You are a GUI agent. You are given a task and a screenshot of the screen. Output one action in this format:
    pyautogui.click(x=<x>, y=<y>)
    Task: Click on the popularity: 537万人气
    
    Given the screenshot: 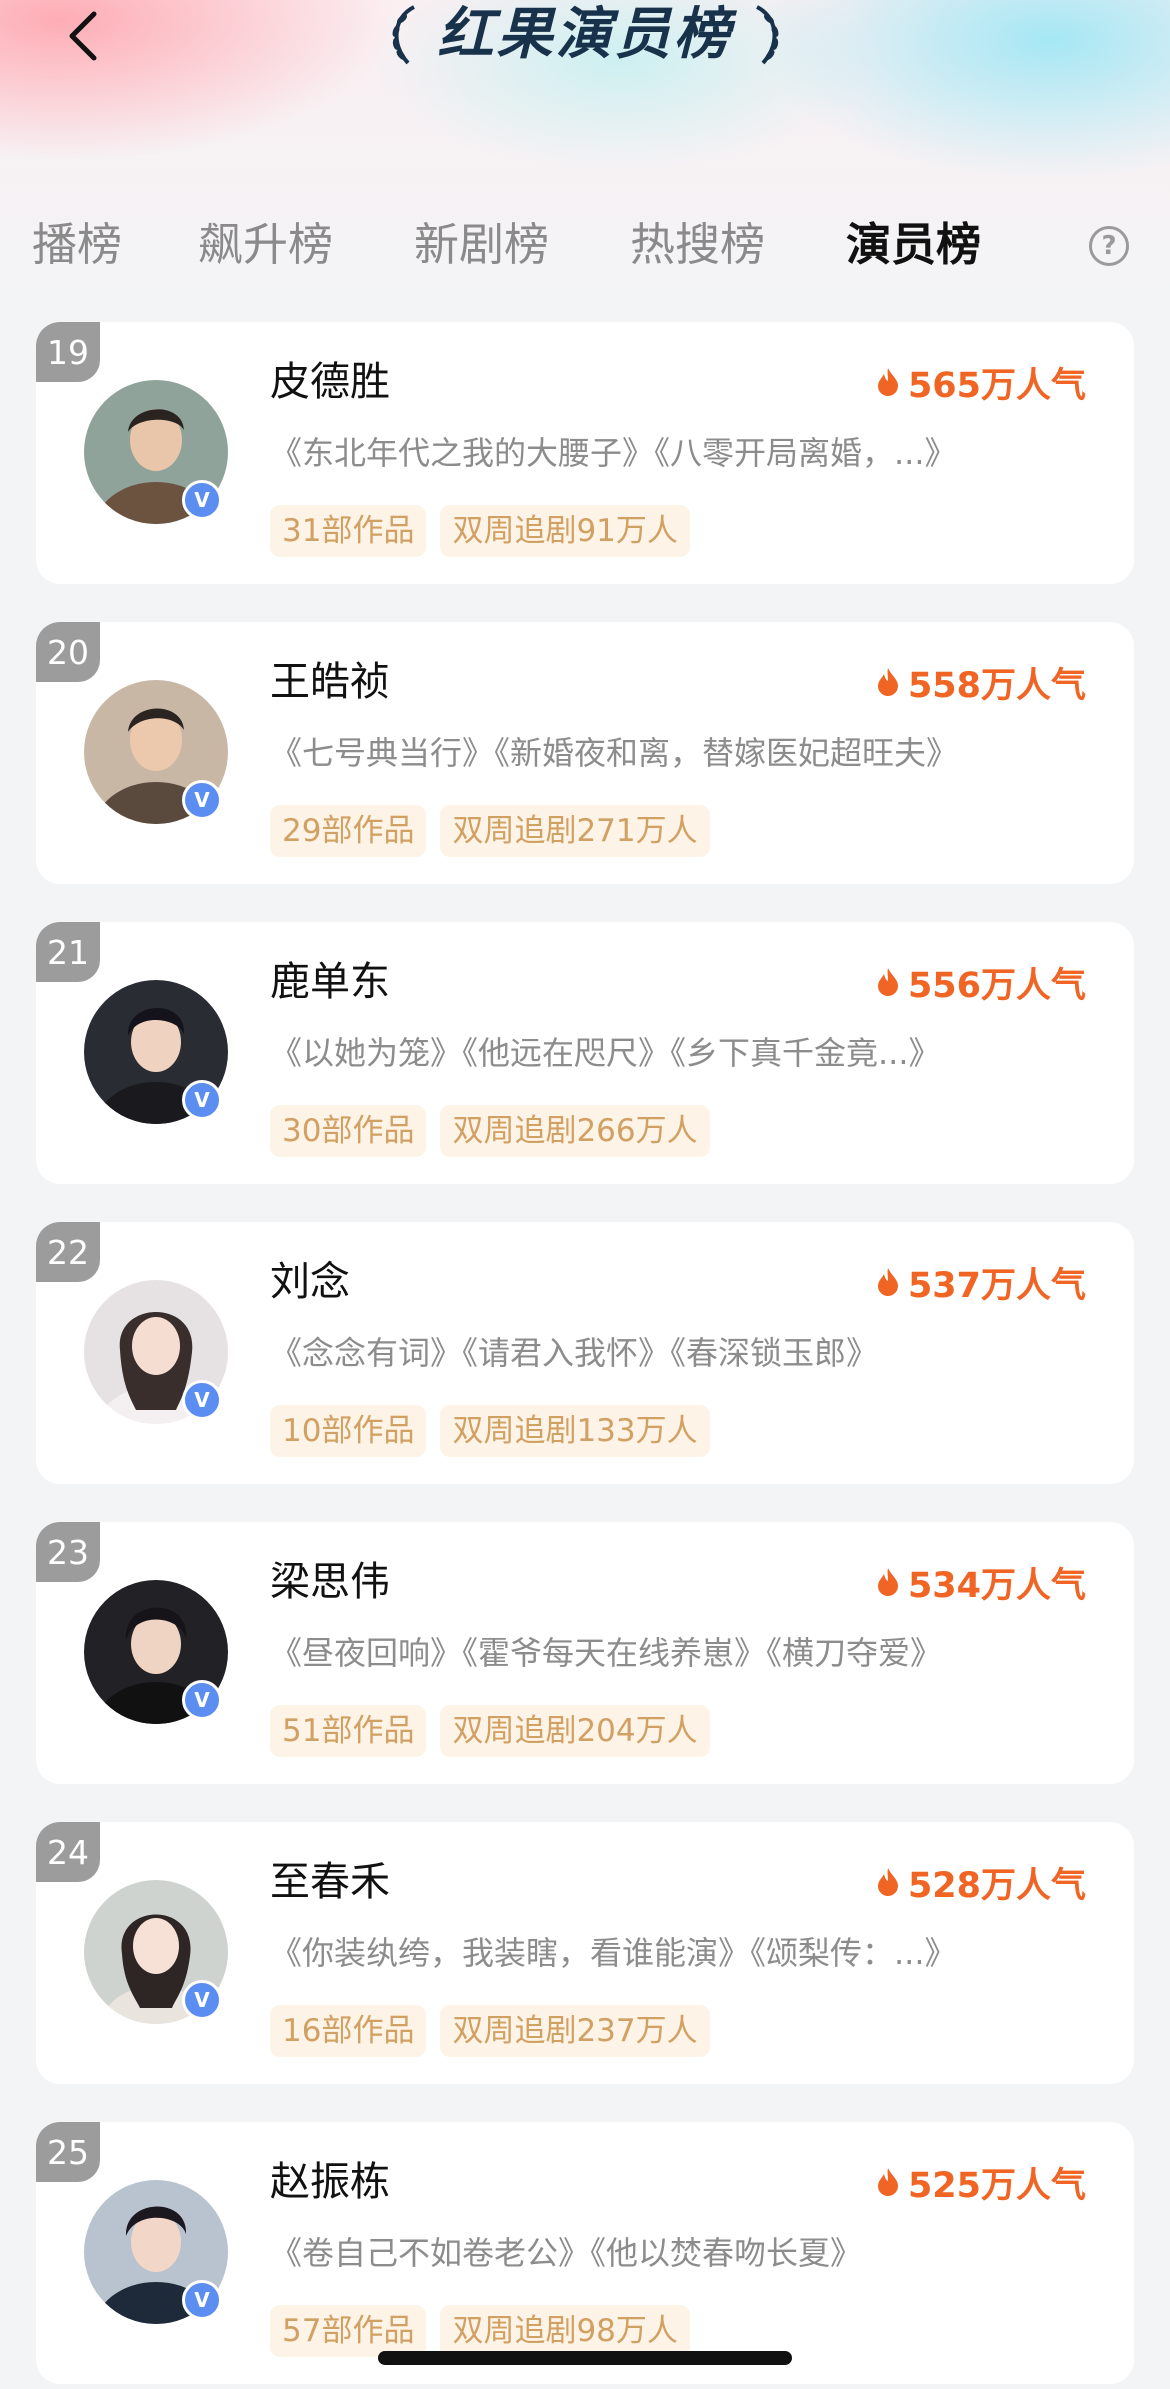 What is the action you would take?
    pyautogui.click(x=981, y=1282)
    